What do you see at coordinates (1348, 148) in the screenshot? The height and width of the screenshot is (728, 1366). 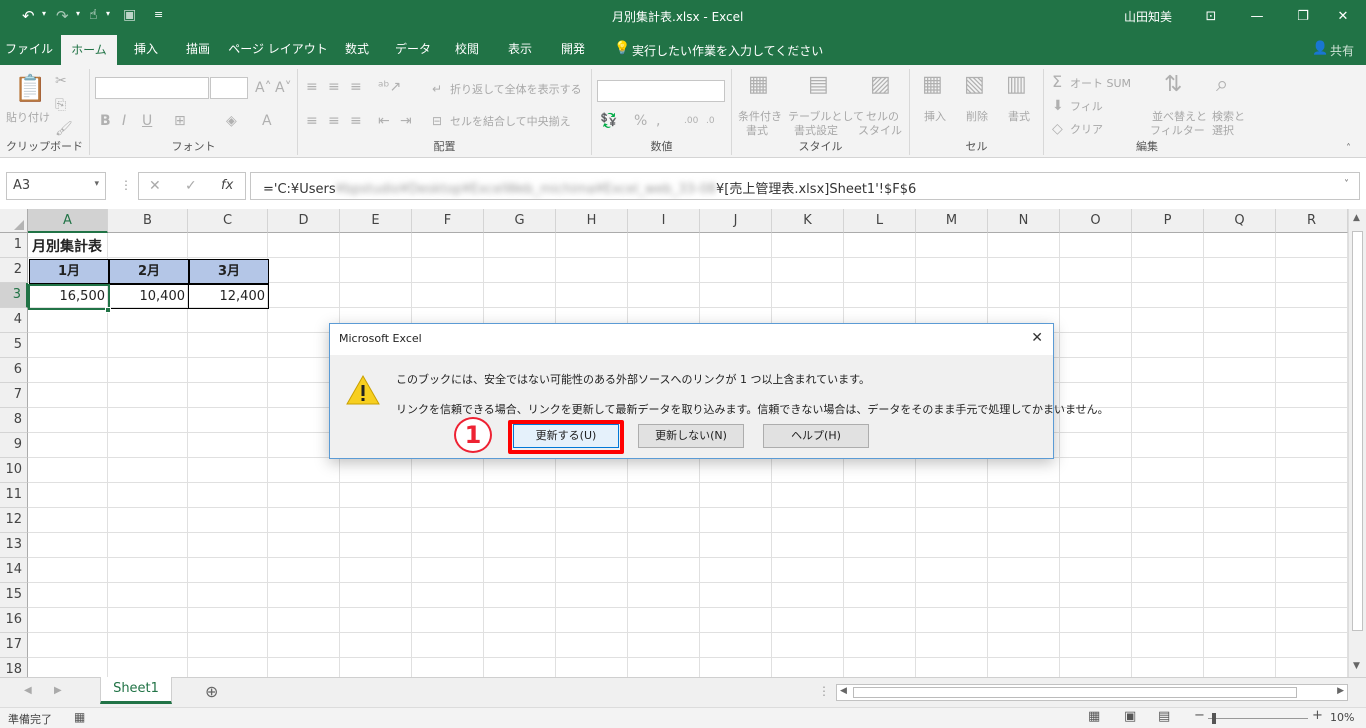 I see `collapse-ribbon-icon: ˄` at bounding box center [1348, 148].